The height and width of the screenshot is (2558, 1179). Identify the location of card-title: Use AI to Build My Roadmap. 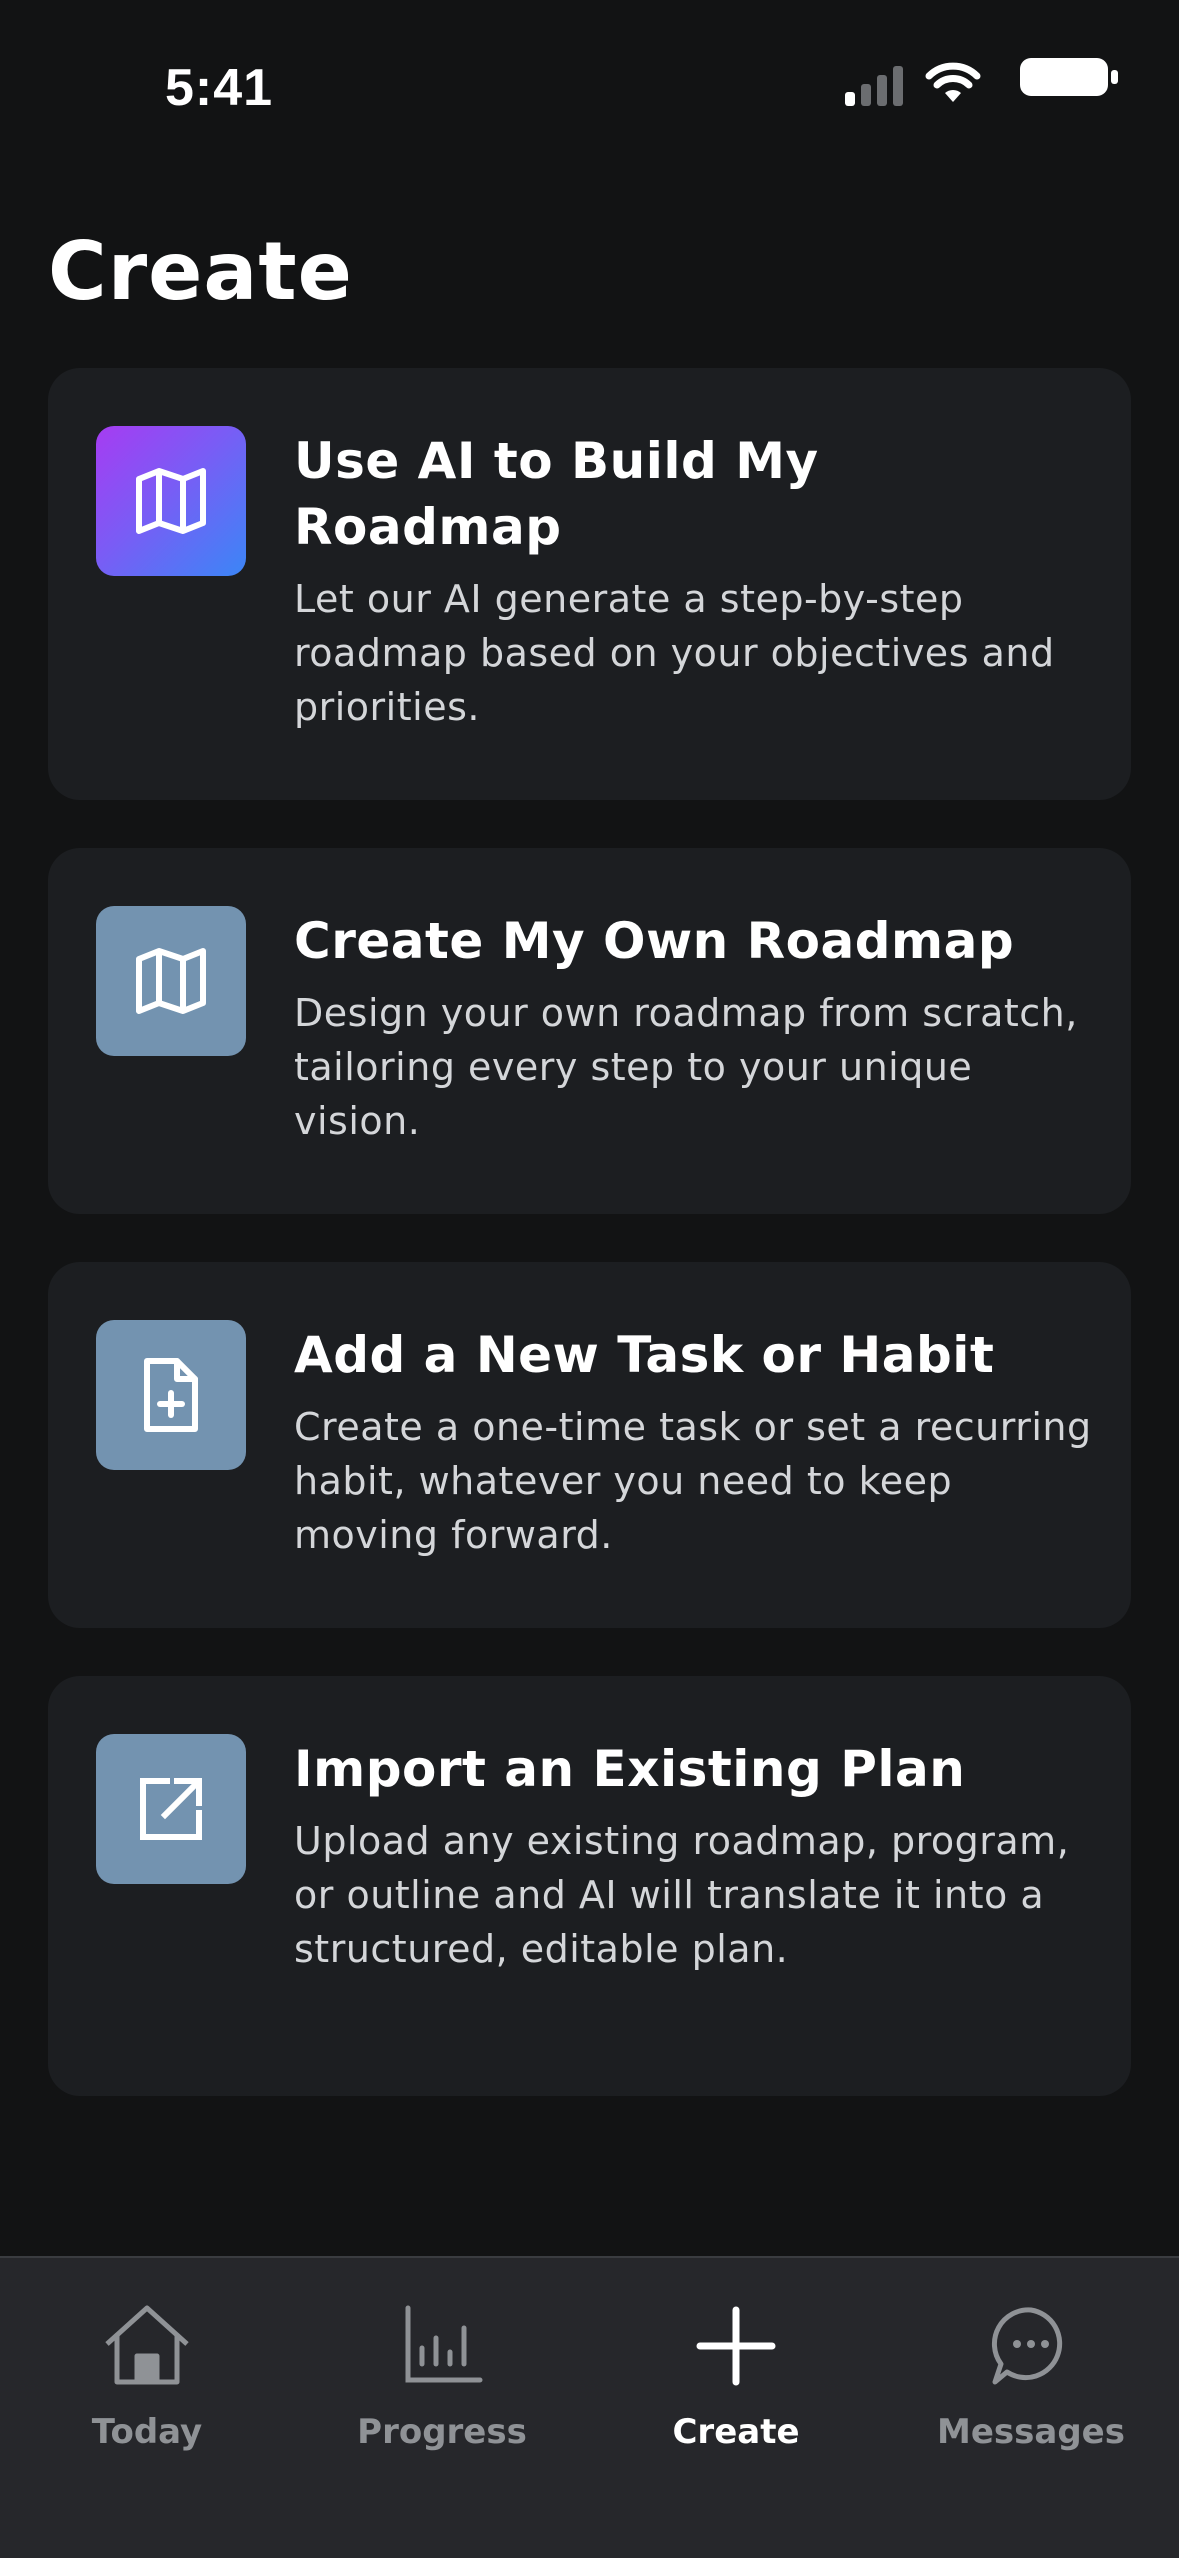
(556, 494).